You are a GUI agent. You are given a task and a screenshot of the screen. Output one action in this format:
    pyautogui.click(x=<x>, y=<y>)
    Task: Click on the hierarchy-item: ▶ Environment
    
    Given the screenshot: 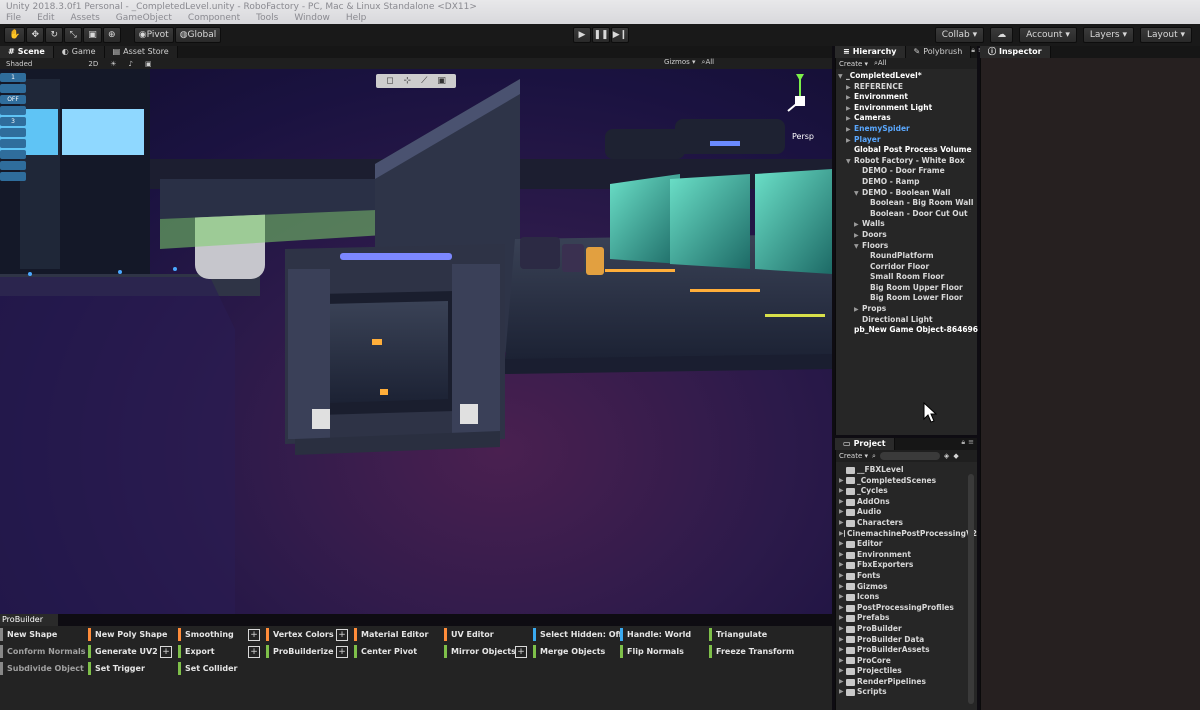 What is the action you would take?
    pyautogui.click(x=906, y=97)
    